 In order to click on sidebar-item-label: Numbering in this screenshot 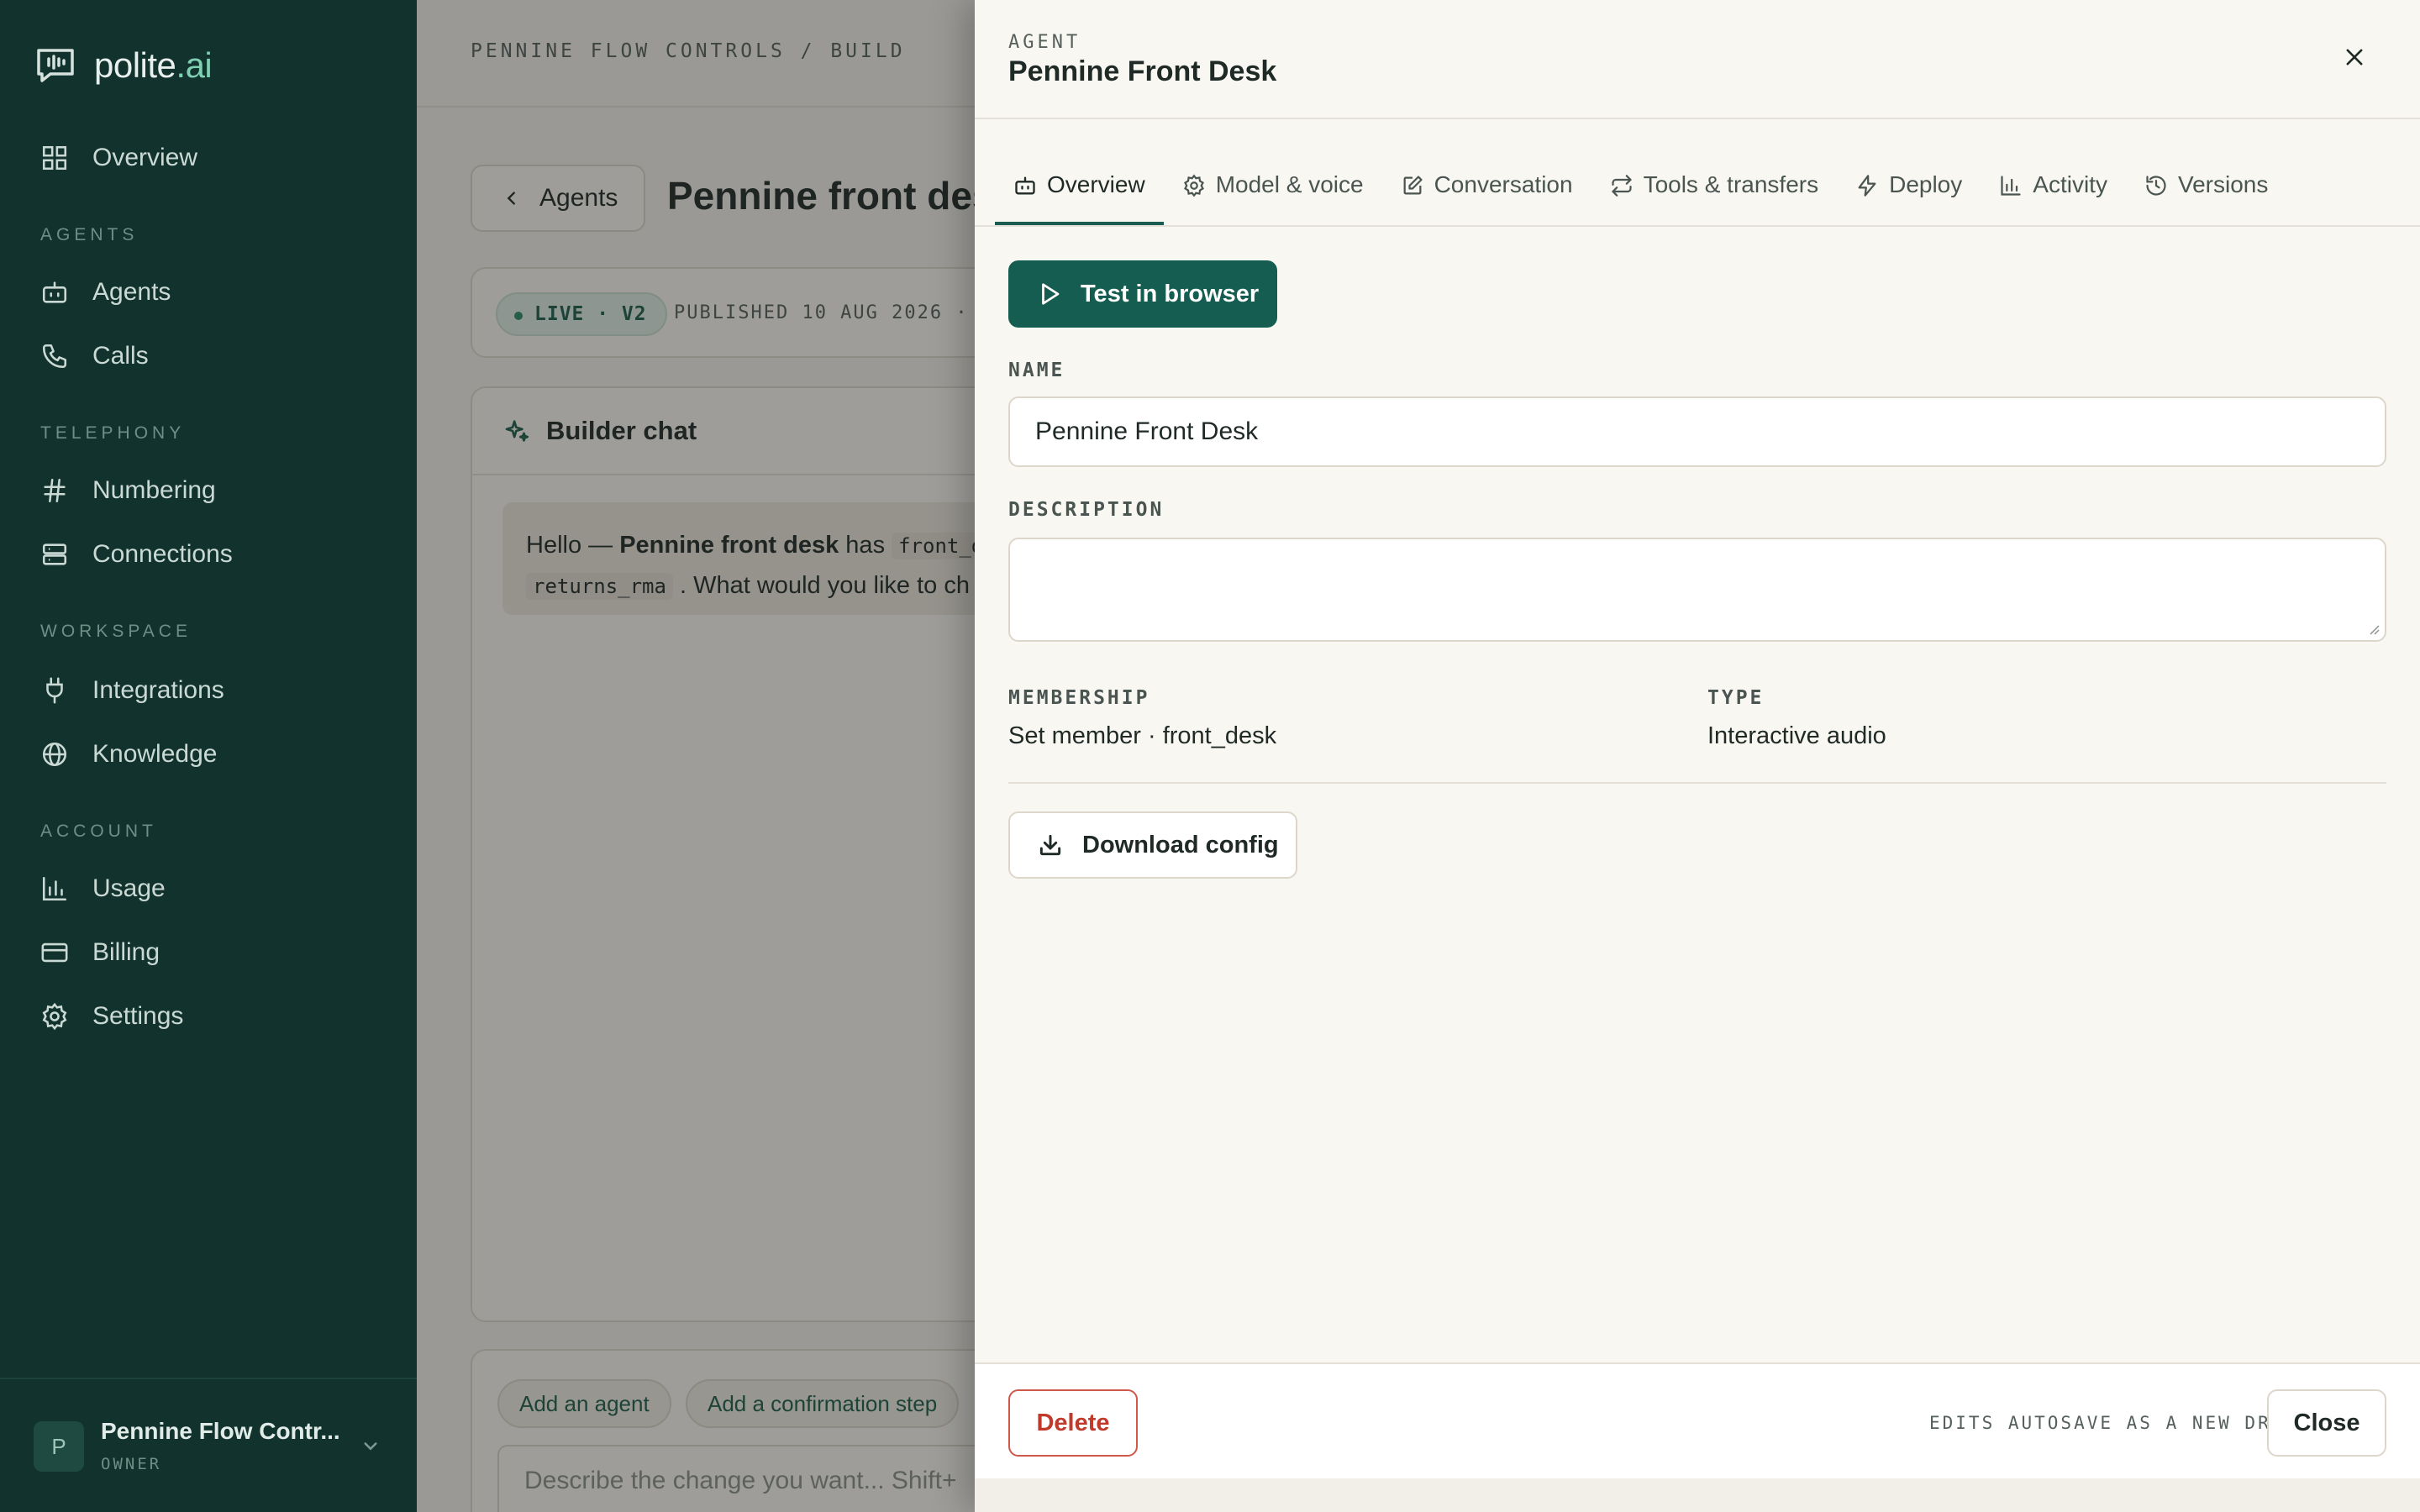, I will do `click(154, 490)`.